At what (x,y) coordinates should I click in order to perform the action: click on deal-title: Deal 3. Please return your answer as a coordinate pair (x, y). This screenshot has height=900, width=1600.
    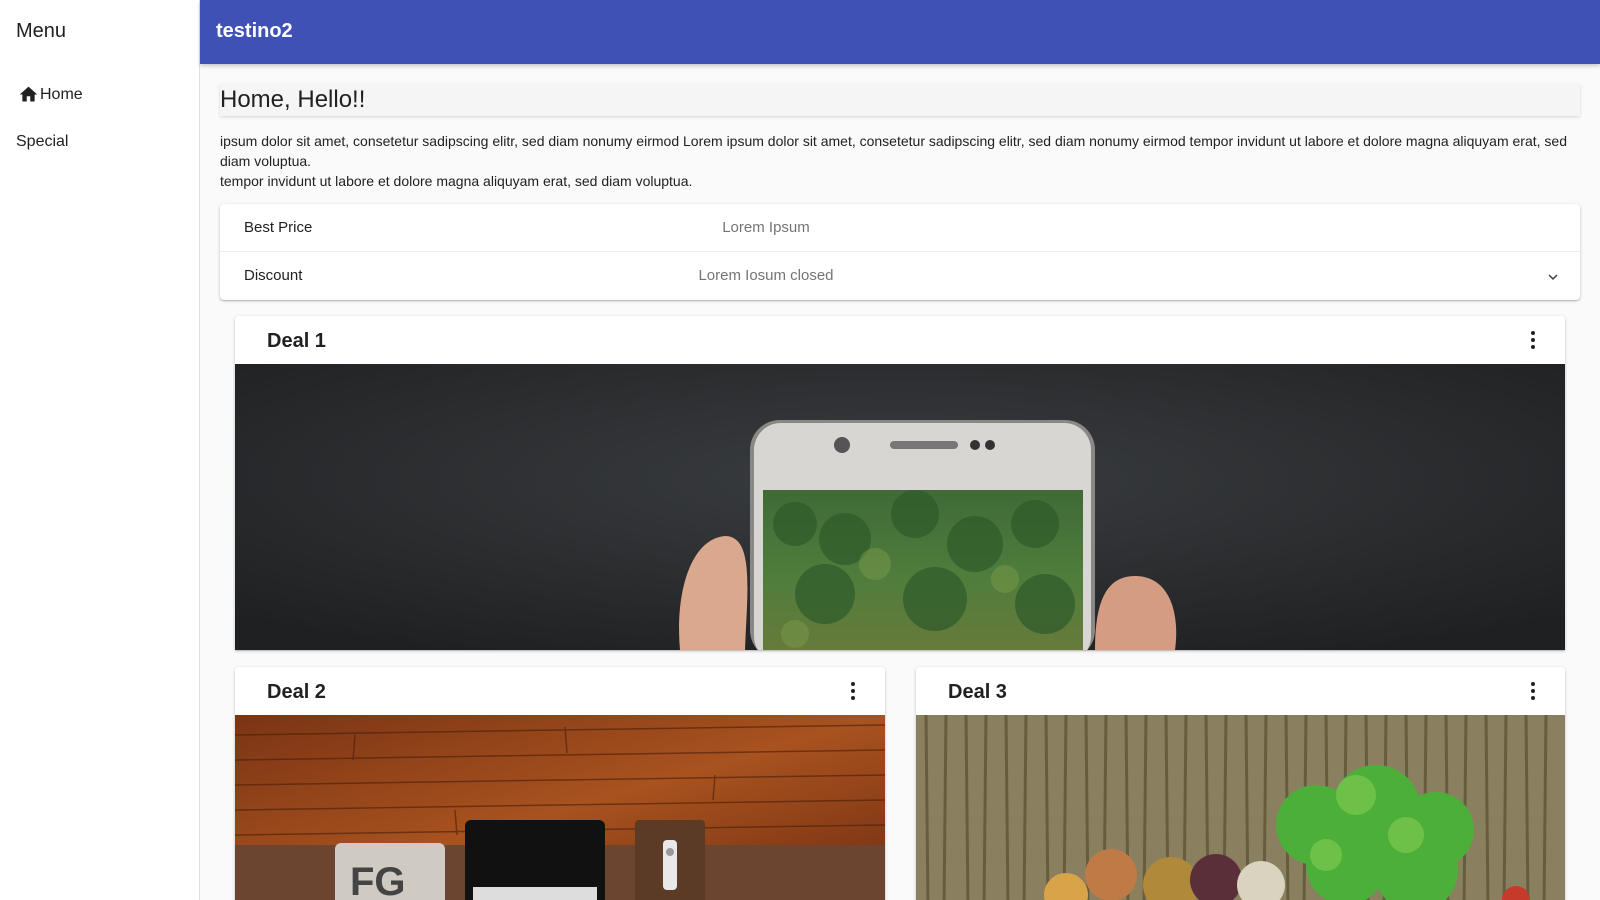
    Looking at the image, I should click on (977, 692).